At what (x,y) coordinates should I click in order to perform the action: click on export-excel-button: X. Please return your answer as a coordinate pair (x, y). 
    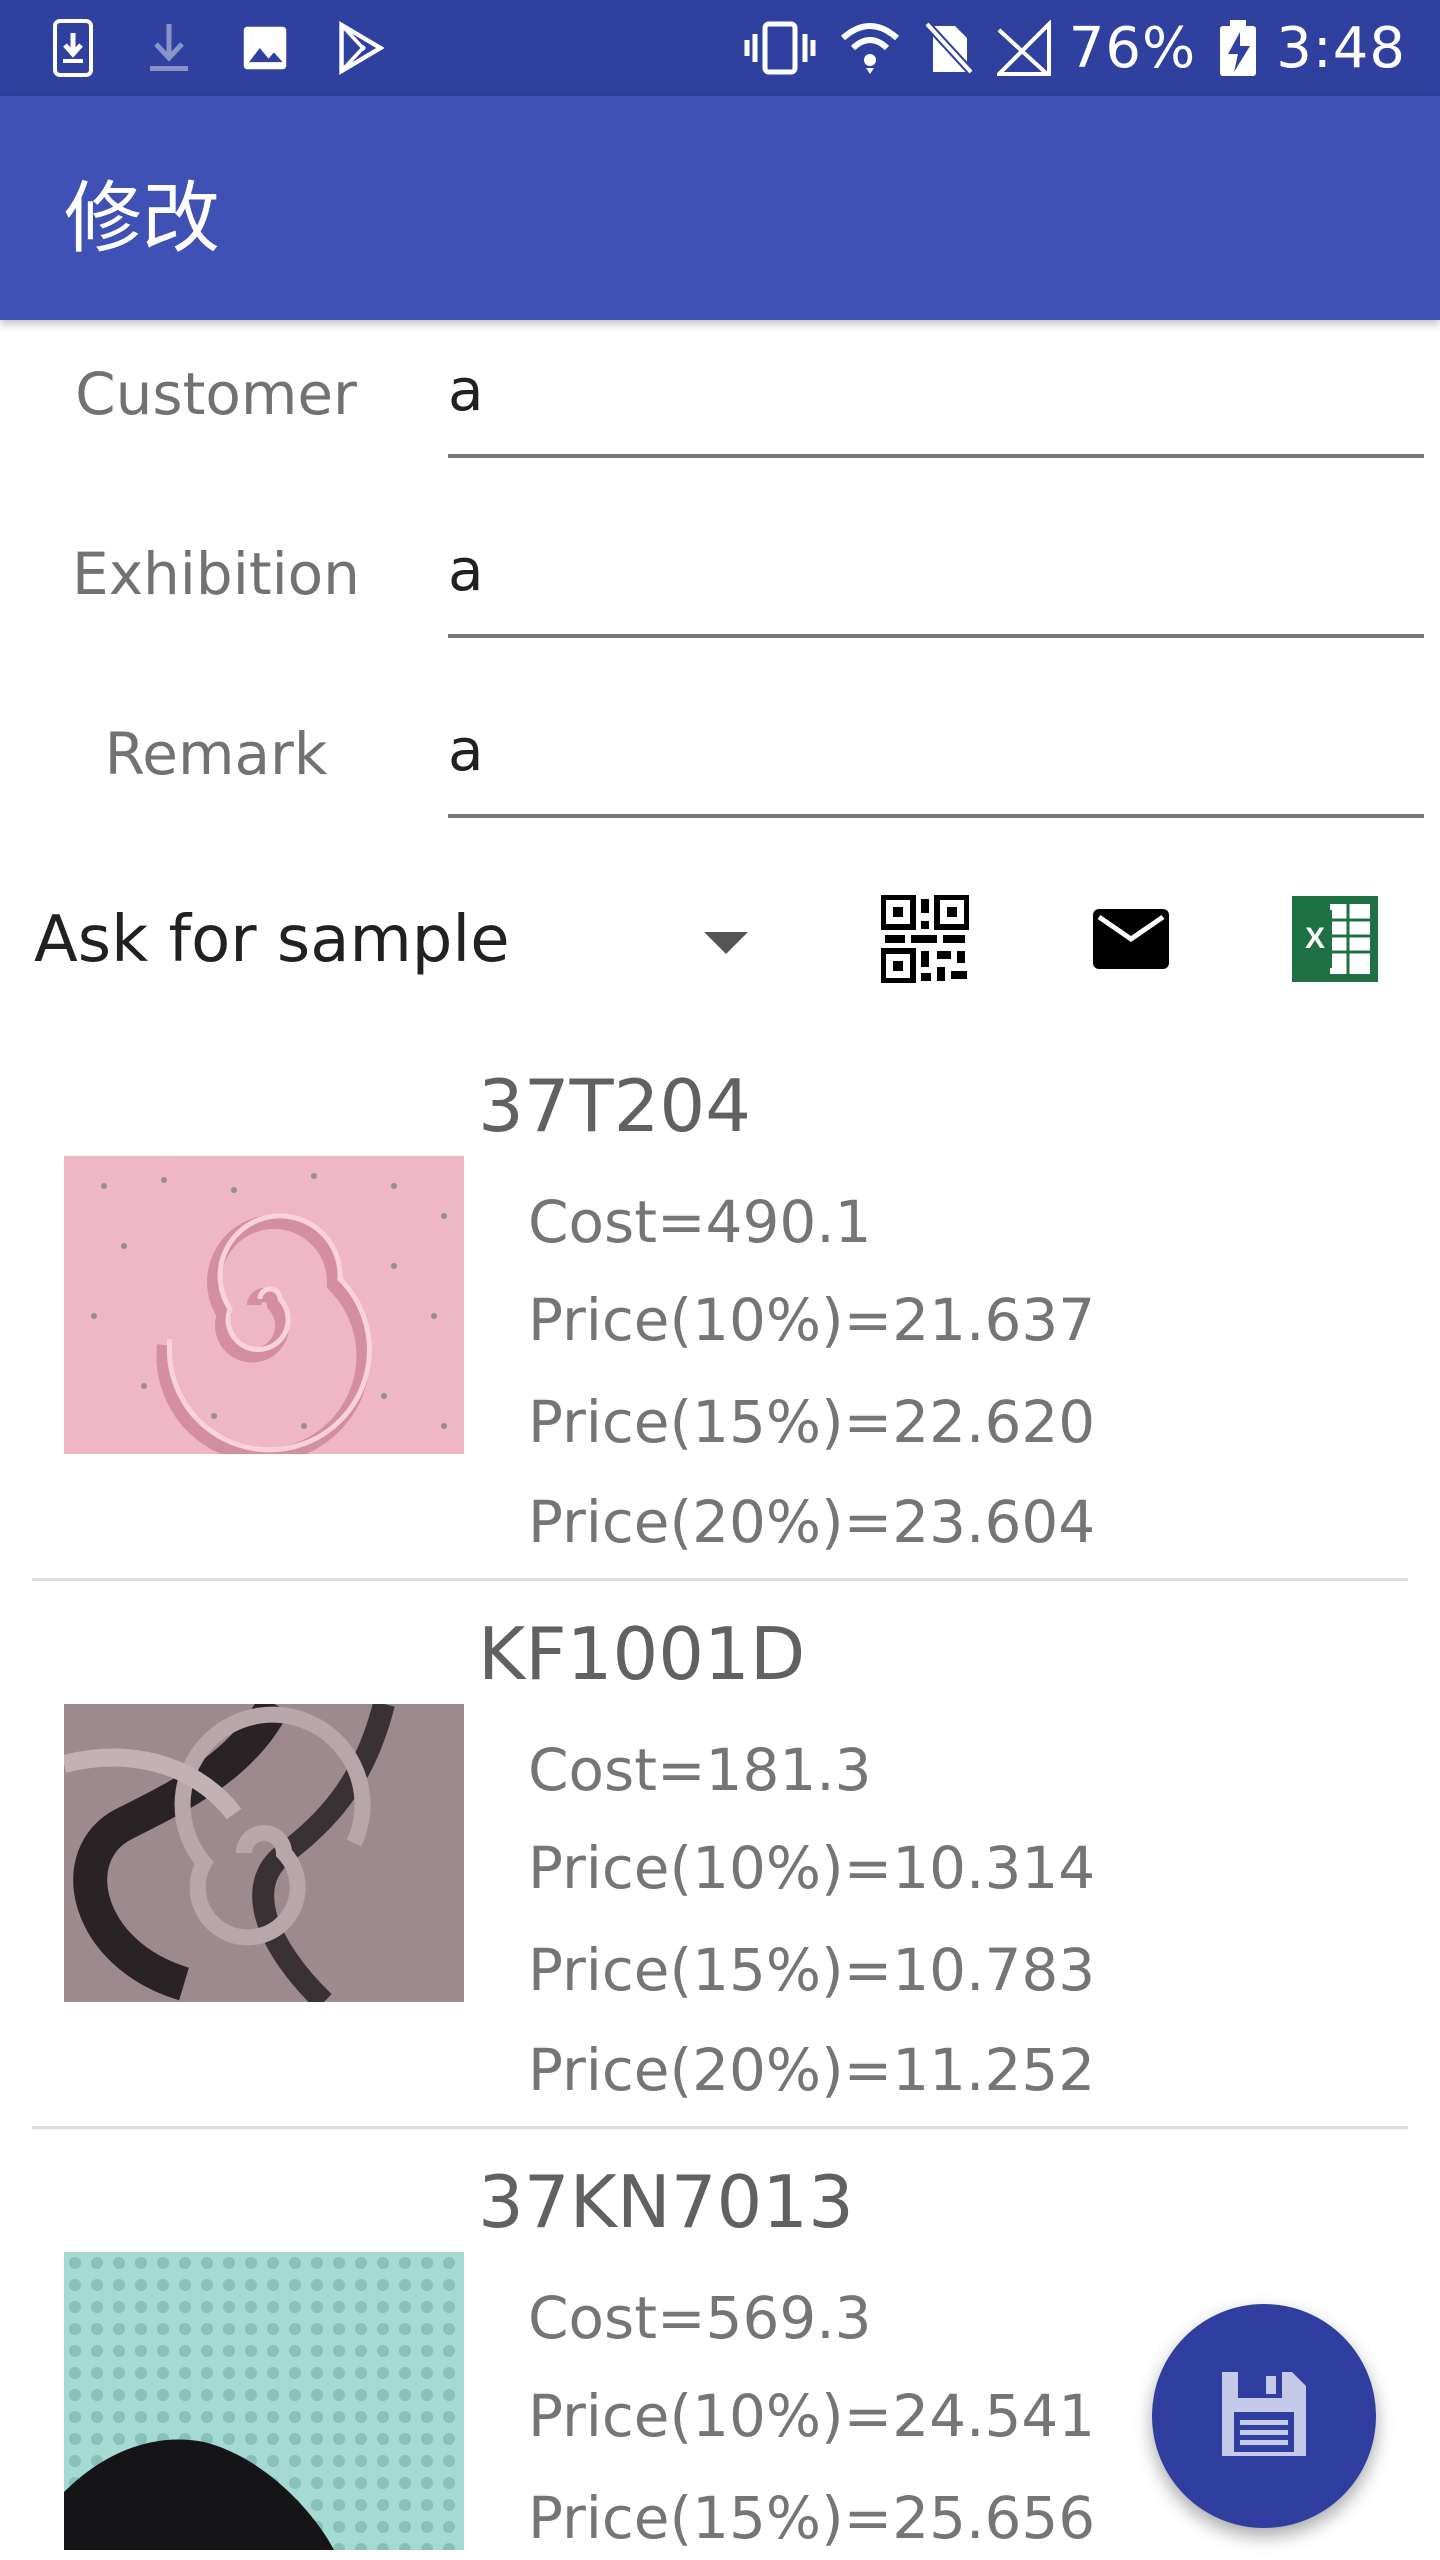
    Looking at the image, I should click on (1335, 941).